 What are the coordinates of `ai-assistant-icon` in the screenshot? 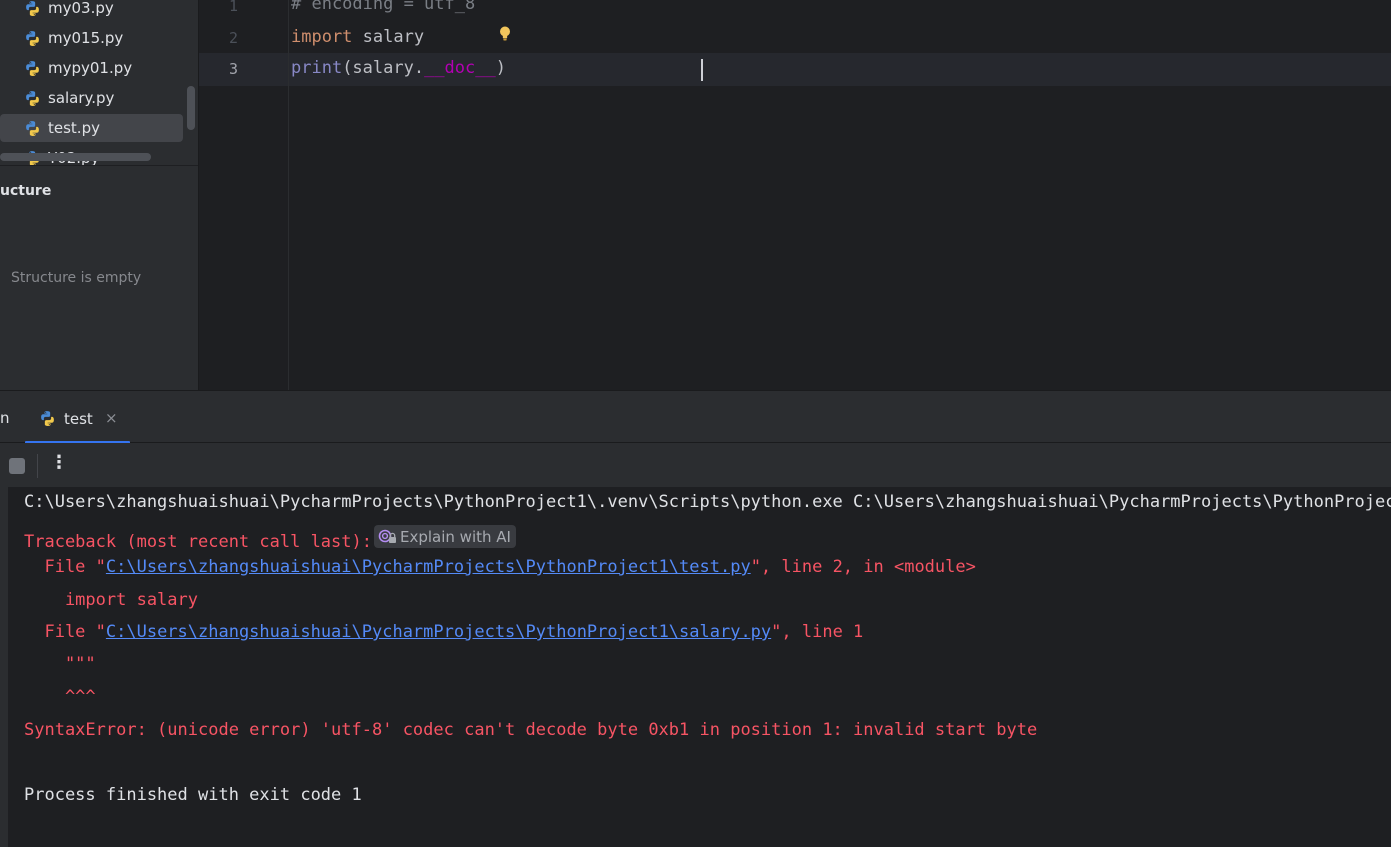 It's located at (387, 536).